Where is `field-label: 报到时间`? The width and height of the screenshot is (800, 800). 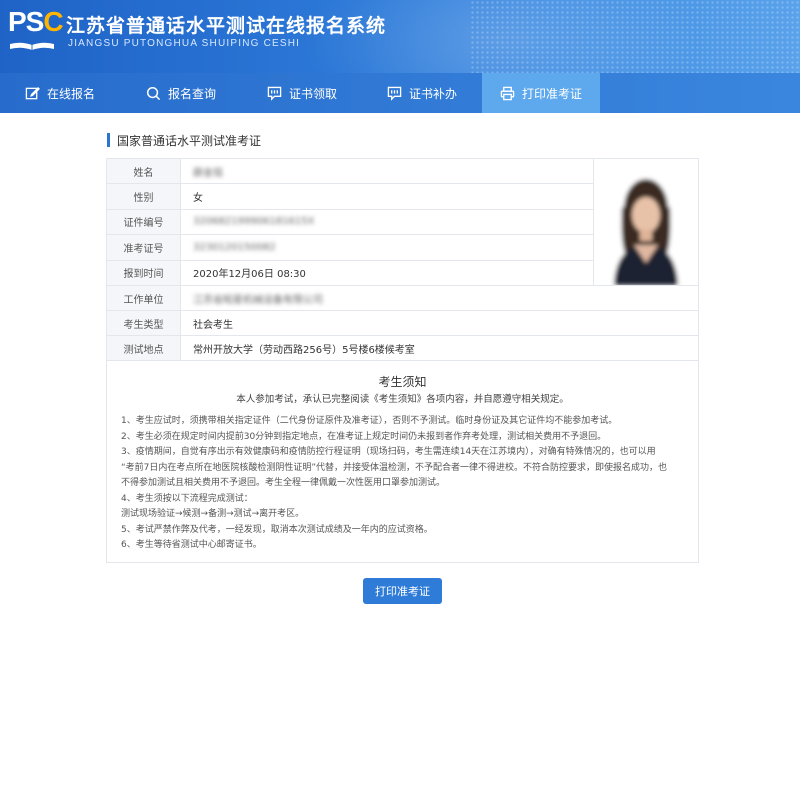
field-label: 报到时间 is located at coordinates (143, 273).